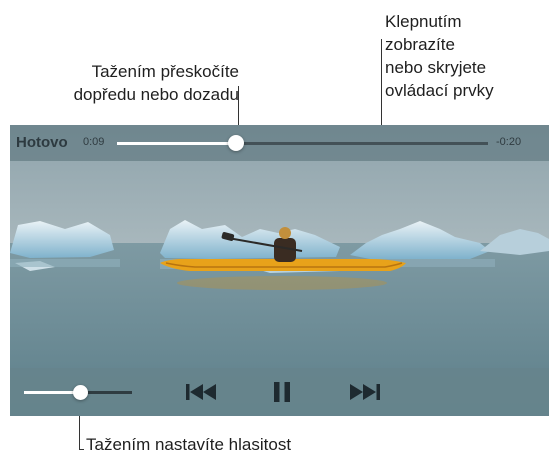 The image size is (551, 457). I want to click on previous-track-icon, so click(201, 392).